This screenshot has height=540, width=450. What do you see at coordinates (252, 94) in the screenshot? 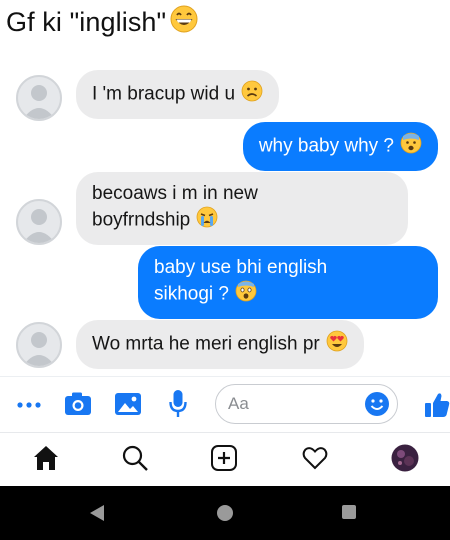
I see `sad-face-emoji-icon` at bounding box center [252, 94].